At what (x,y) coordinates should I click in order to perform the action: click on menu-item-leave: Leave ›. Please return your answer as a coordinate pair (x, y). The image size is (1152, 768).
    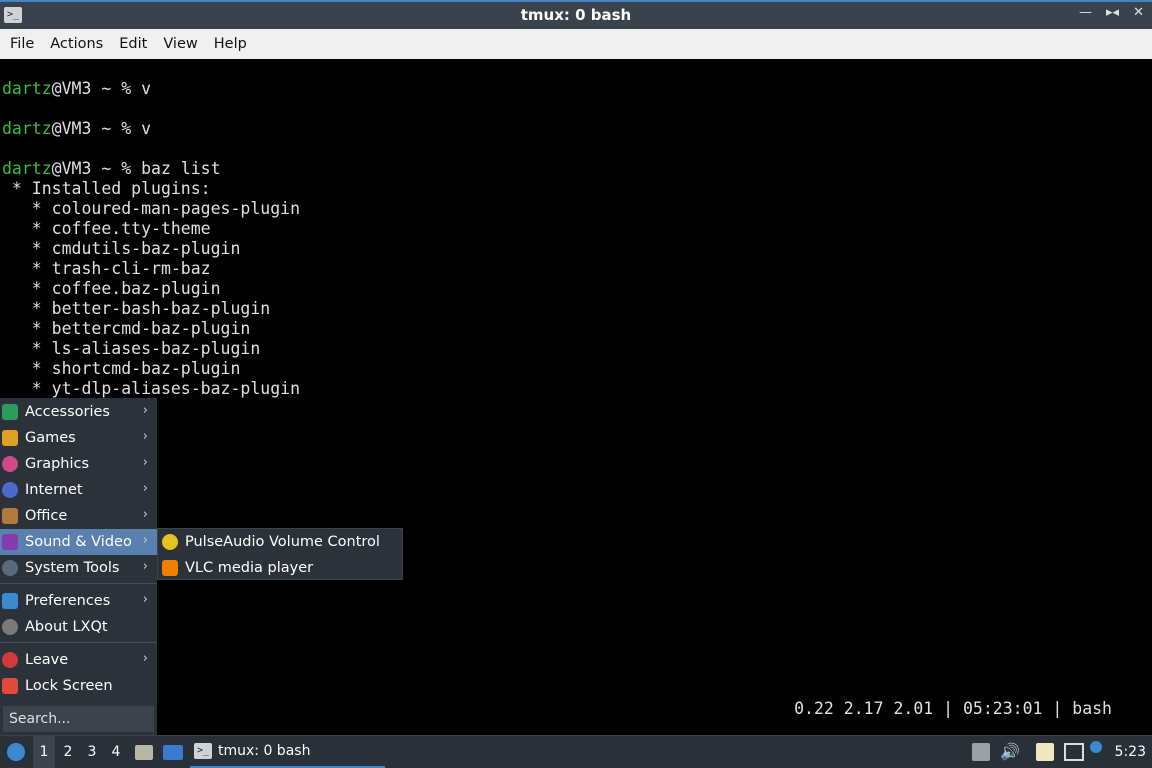
    Looking at the image, I should click on (78, 660).